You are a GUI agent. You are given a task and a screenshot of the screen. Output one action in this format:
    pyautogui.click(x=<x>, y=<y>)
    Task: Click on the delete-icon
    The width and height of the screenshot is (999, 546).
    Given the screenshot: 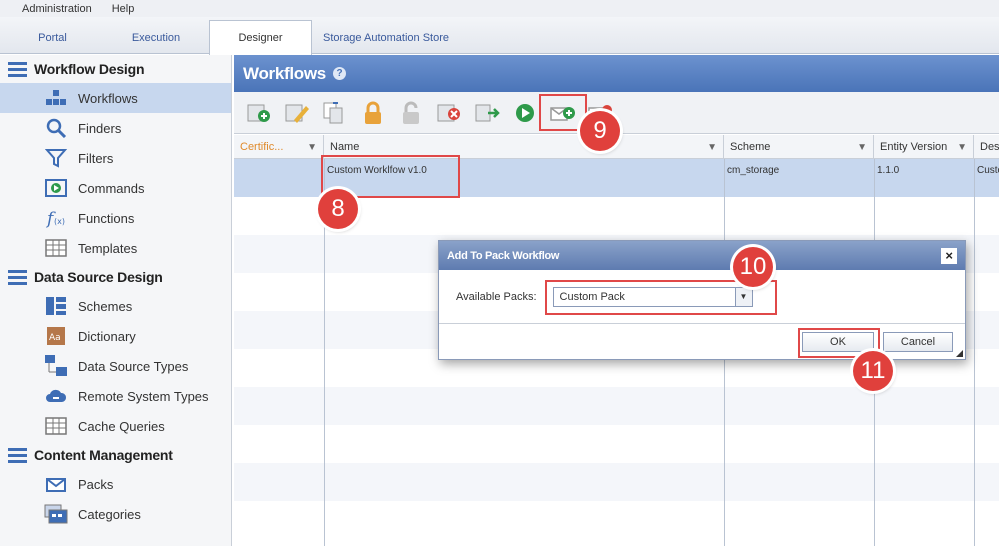 What is the action you would take?
    pyautogui.click(x=449, y=113)
    